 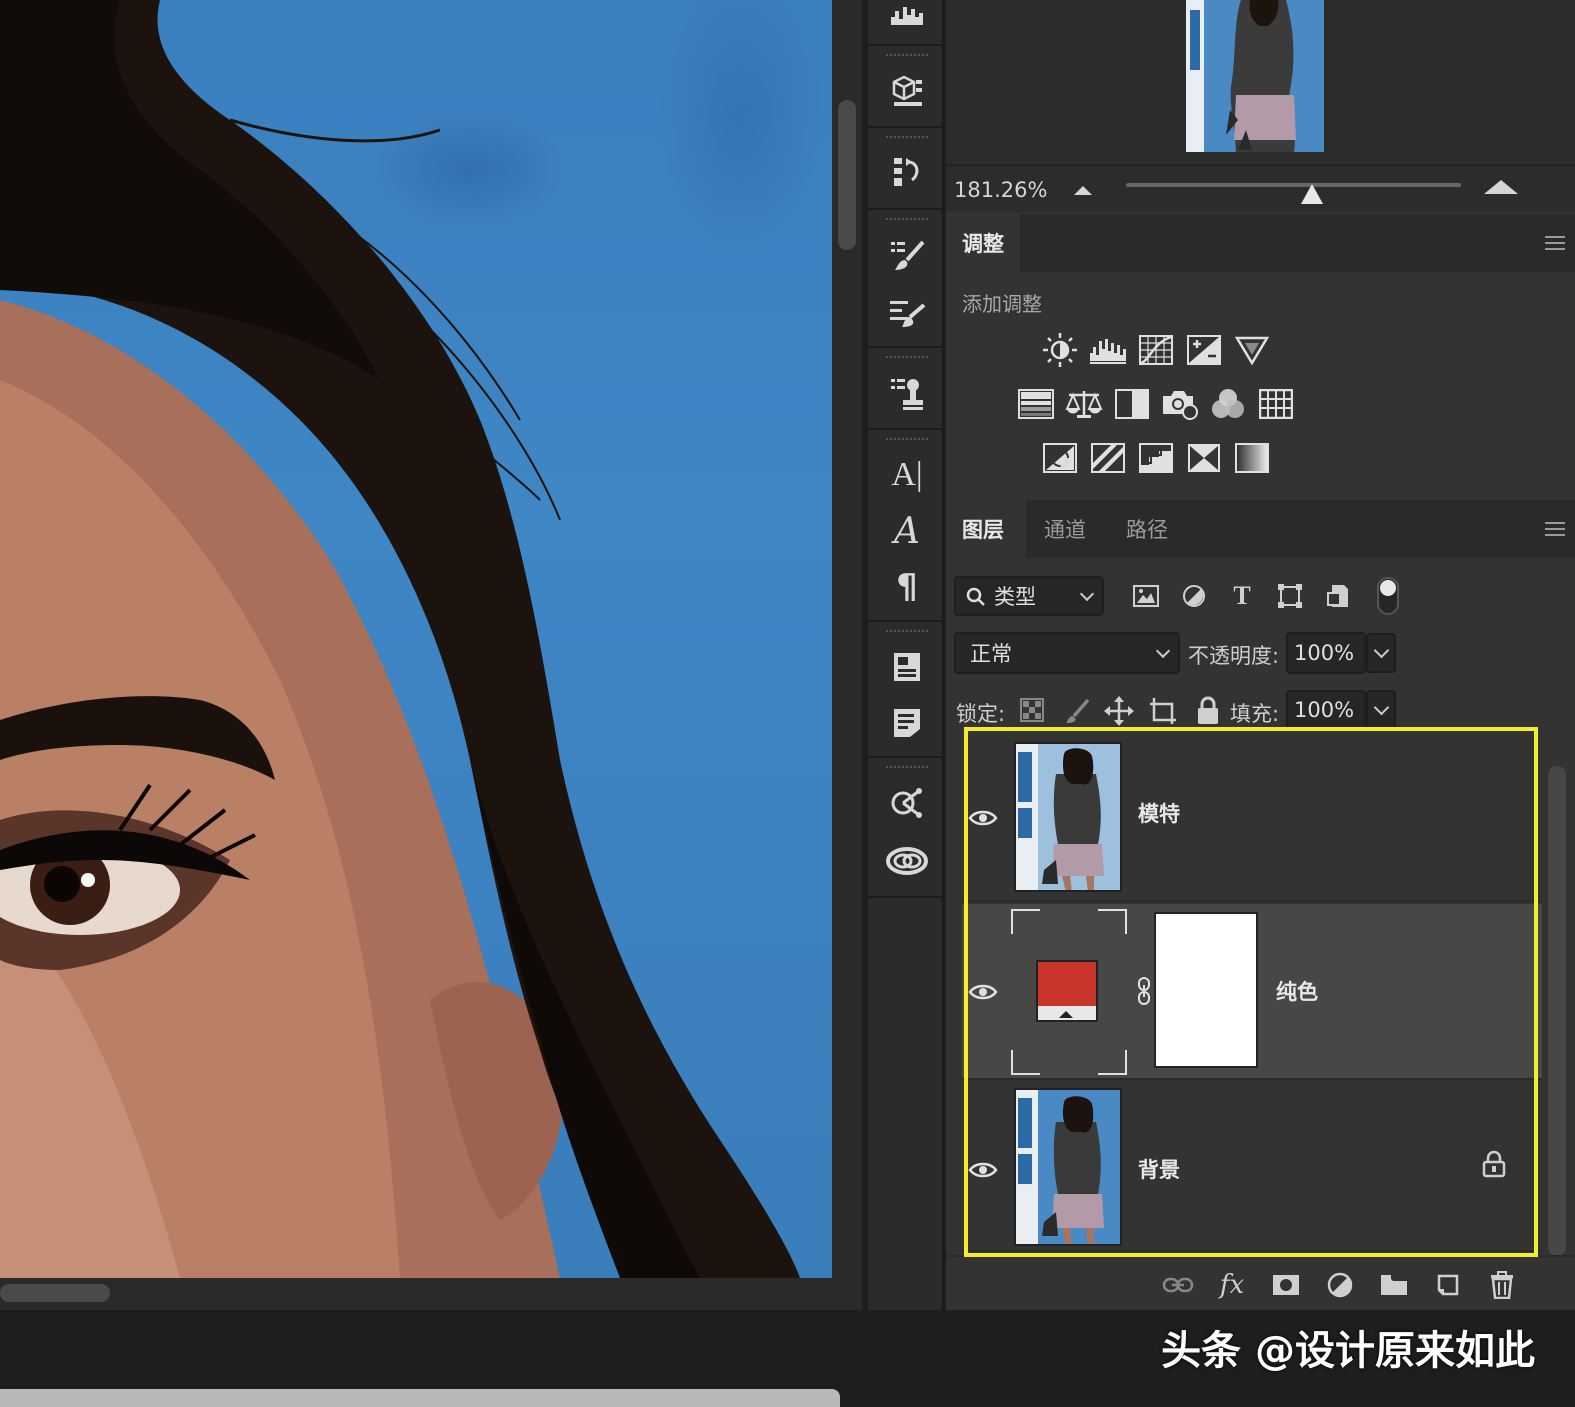 I want to click on link-layers-icon, so click(x=1178, y=1285).